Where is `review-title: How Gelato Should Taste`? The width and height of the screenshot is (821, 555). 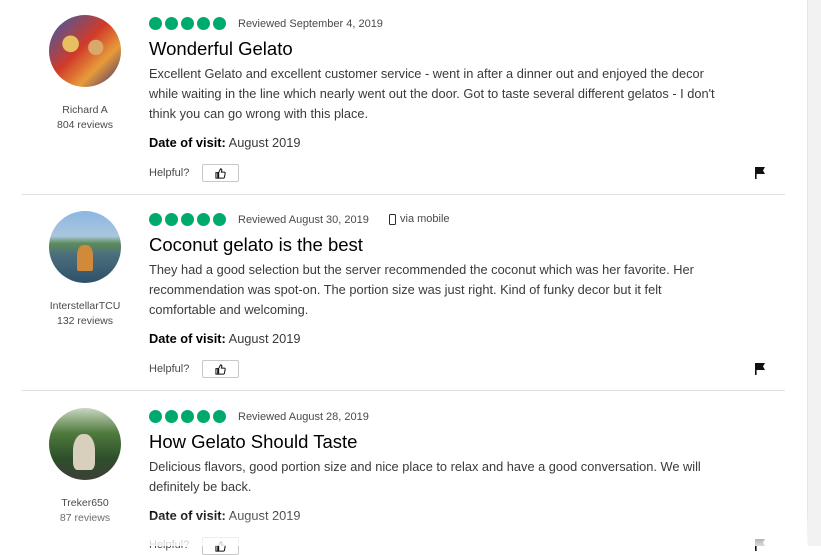 review-title: How Gelato Should Taste is located at coordinates (253, 442).